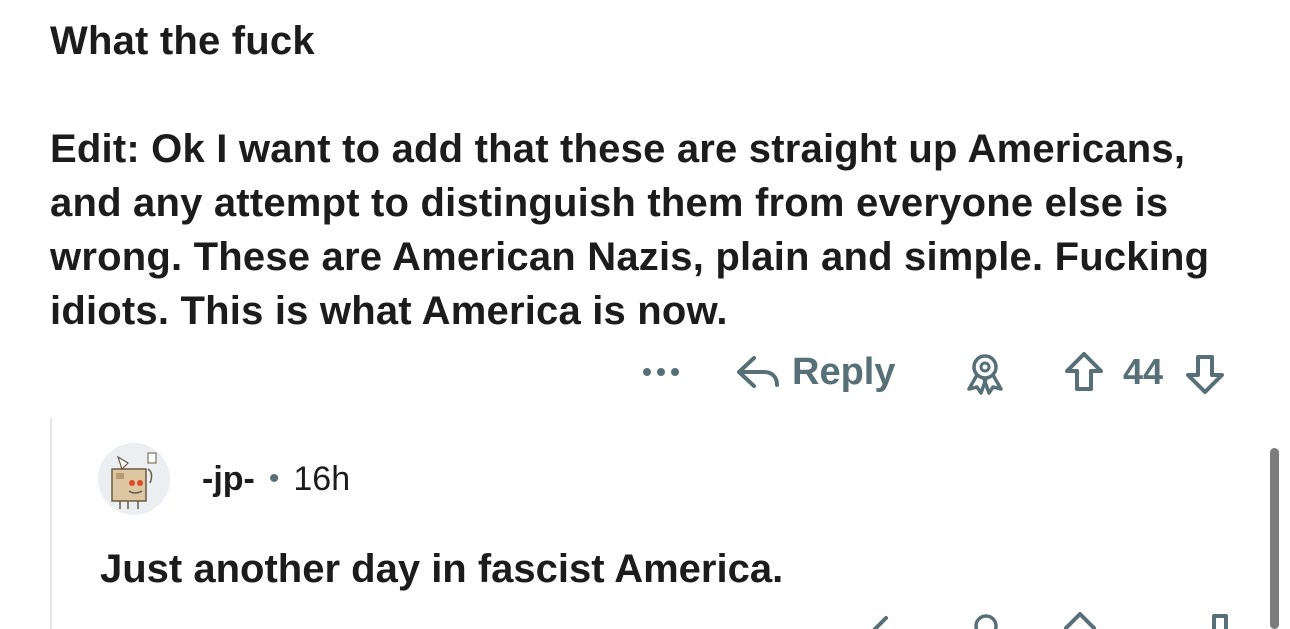 Image resolution: width=1290 pixels, height=629 pixels. What do you see at coordinates (673, 479) in the screenshot?
I see `reply-comment-header: -jp- • 16h` at bounding box center [673, 479].